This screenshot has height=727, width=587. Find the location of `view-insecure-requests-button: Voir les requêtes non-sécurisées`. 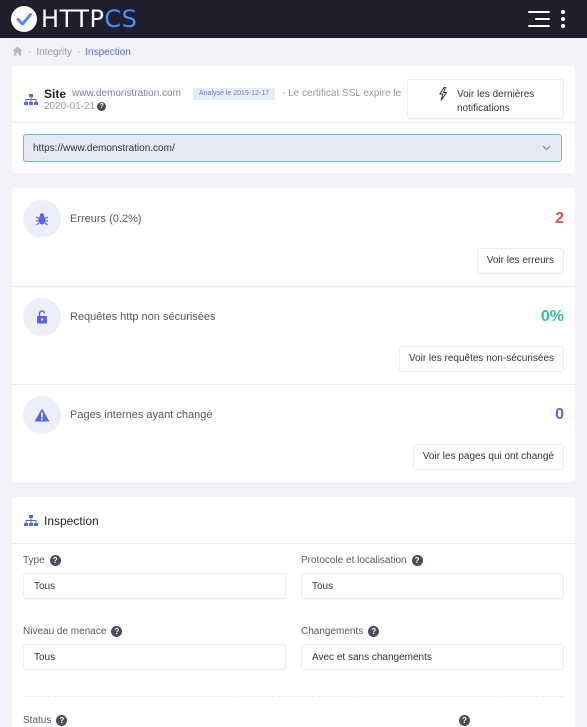

view-insecure-requests-button: Voir les requêtes non-sécurisées is located at coordinates (481, 359).